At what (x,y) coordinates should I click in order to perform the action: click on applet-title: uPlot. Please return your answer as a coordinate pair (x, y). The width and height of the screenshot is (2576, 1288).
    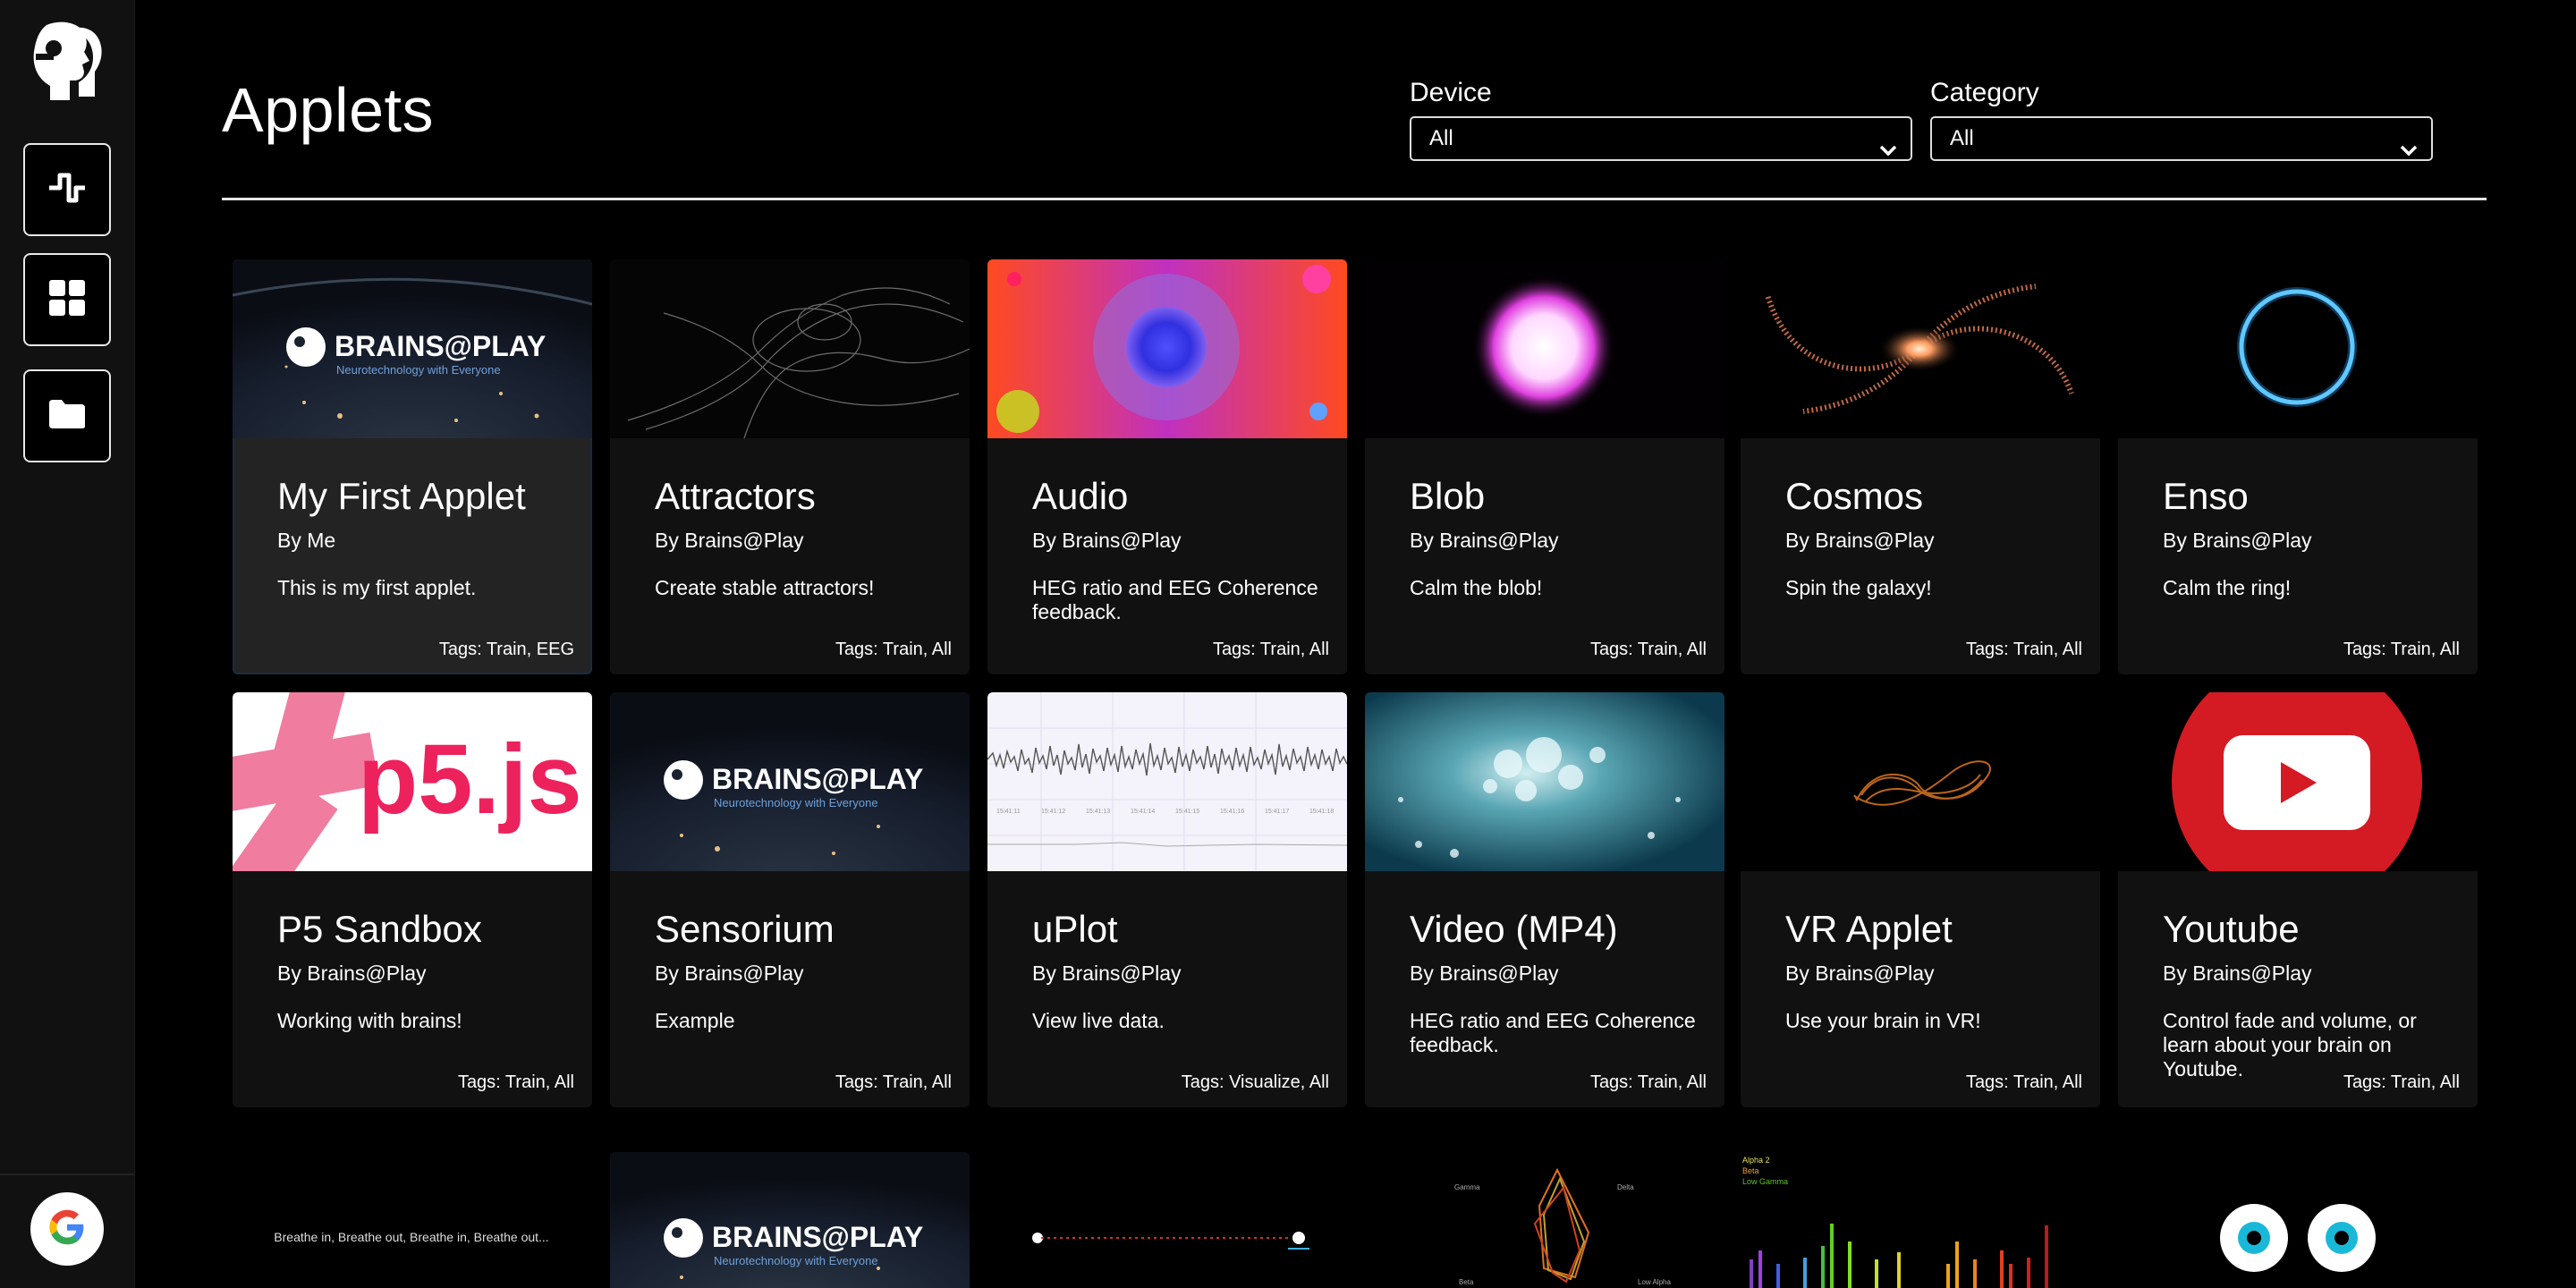
    Looking at the image, I should click on (1075, 929).